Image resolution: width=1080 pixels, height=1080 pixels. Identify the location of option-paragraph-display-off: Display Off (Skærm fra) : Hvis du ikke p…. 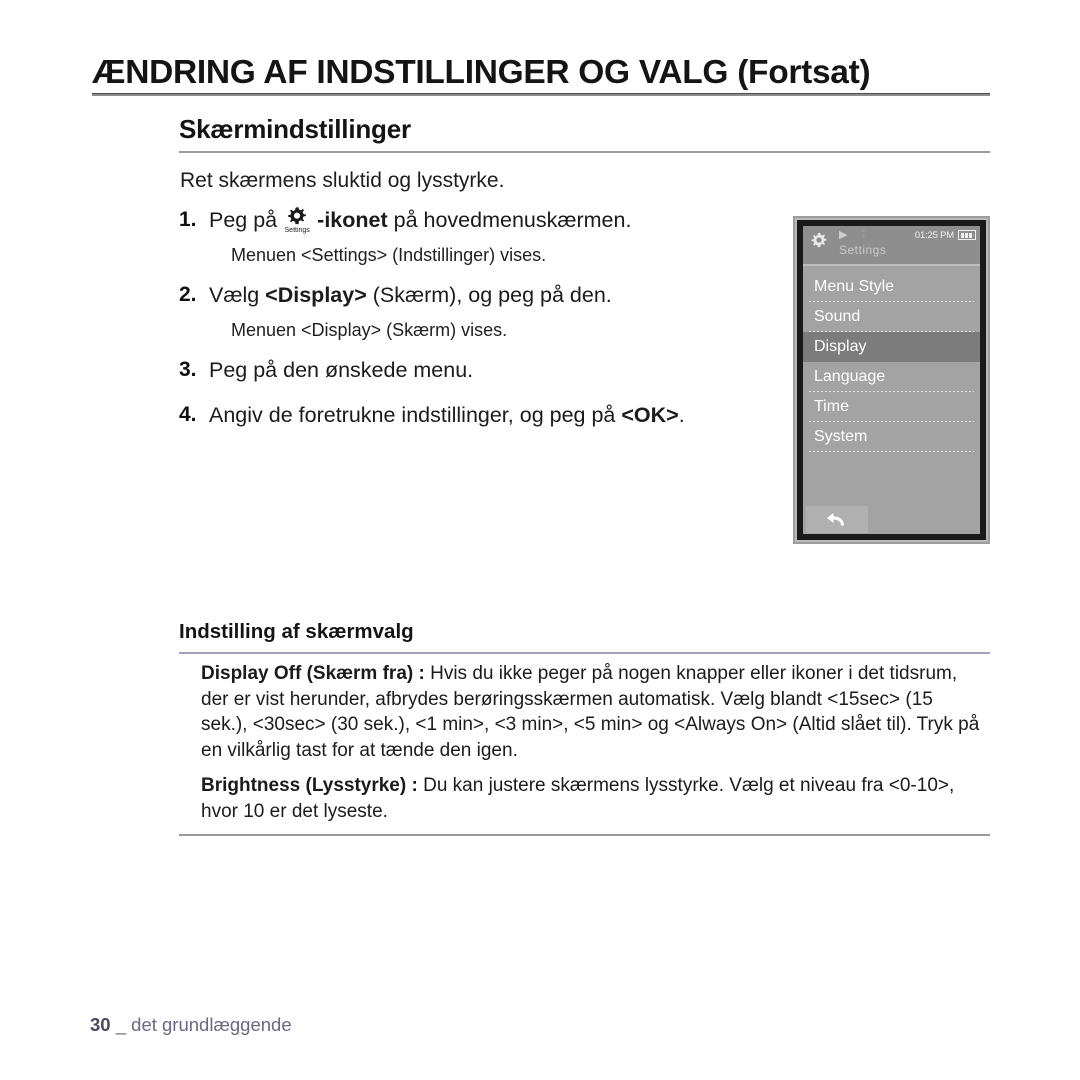
(591, 712).